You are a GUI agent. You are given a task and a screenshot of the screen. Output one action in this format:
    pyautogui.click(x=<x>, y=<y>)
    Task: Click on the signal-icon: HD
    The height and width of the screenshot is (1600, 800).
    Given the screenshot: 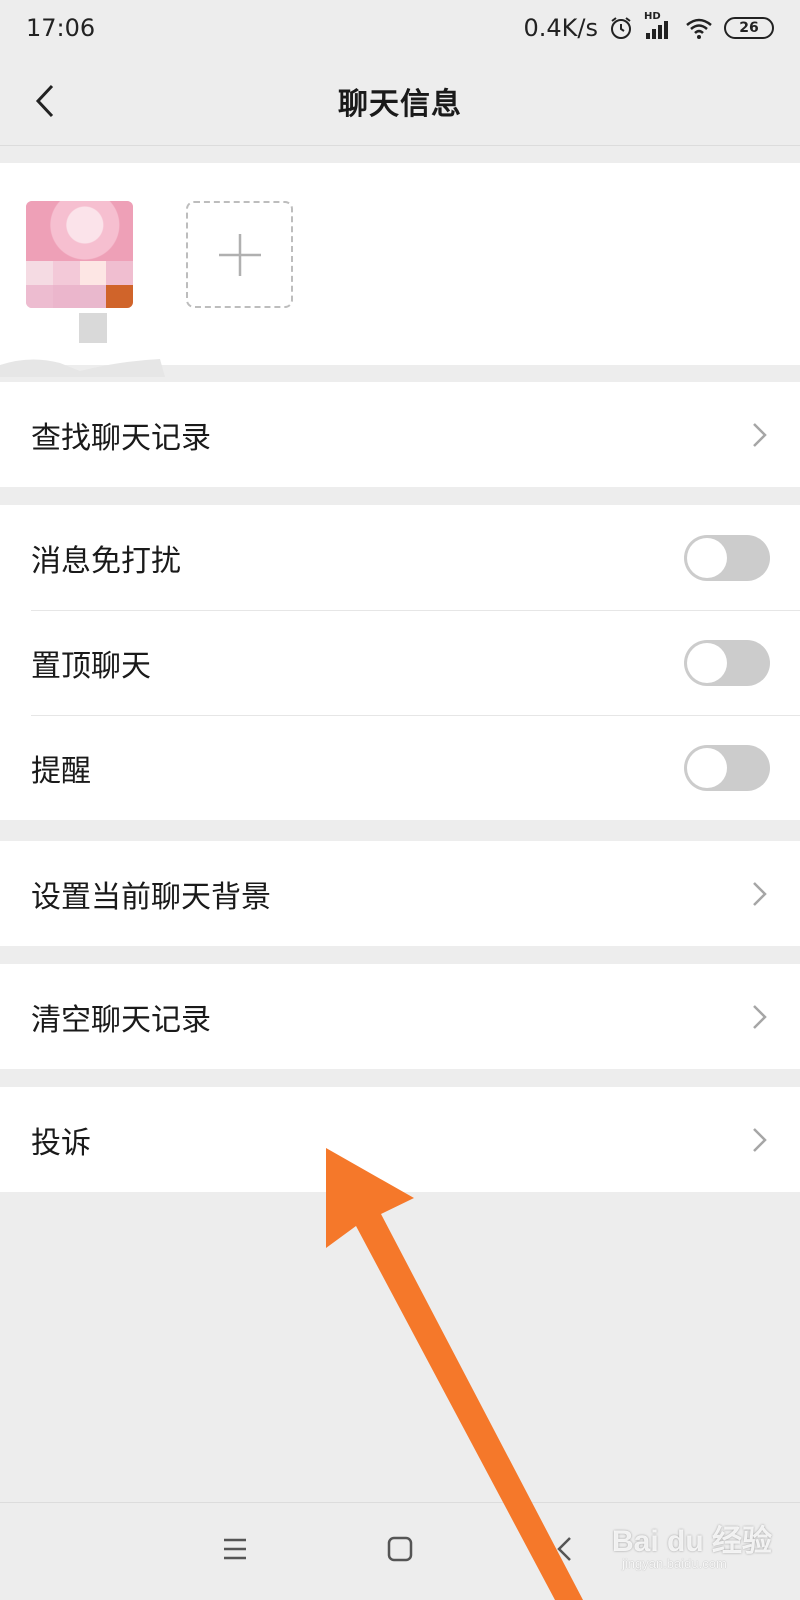 What is the action you would take?
    pyautogui.click(x=659, y=26)
    